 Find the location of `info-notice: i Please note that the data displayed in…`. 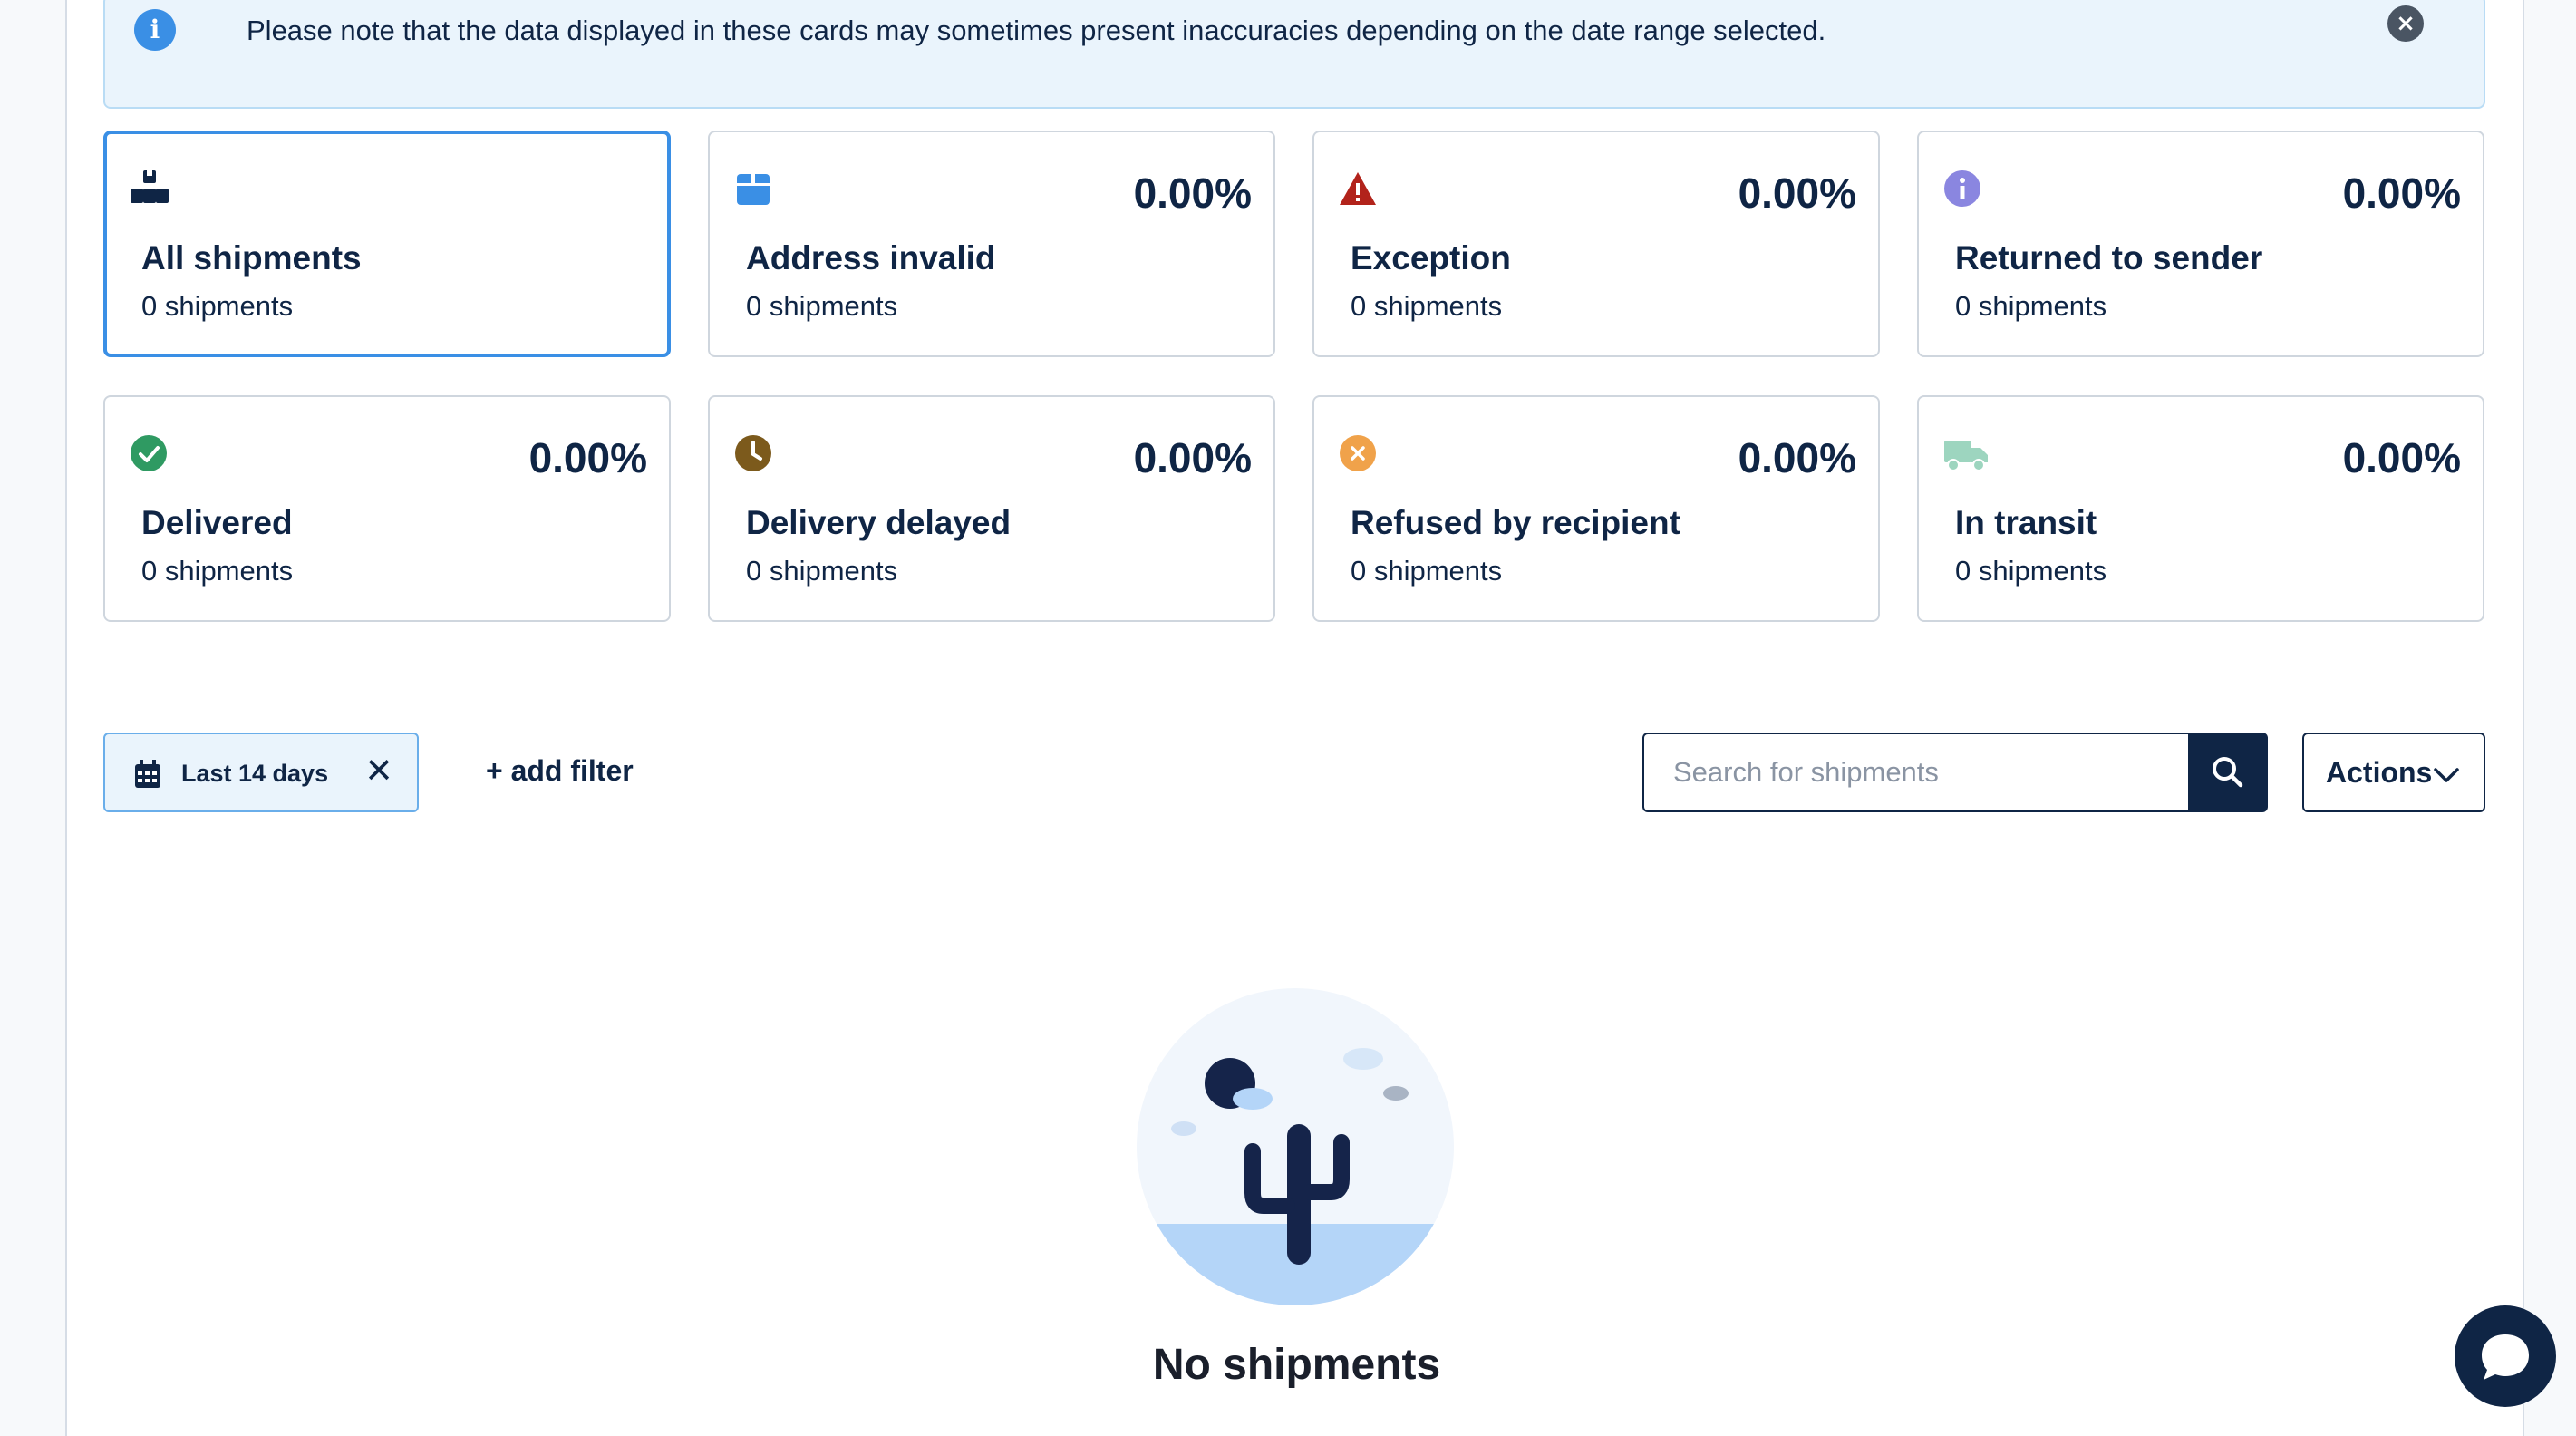

info-notice: i Please note that the data displayed in… is located at coordinates (1294, 54).